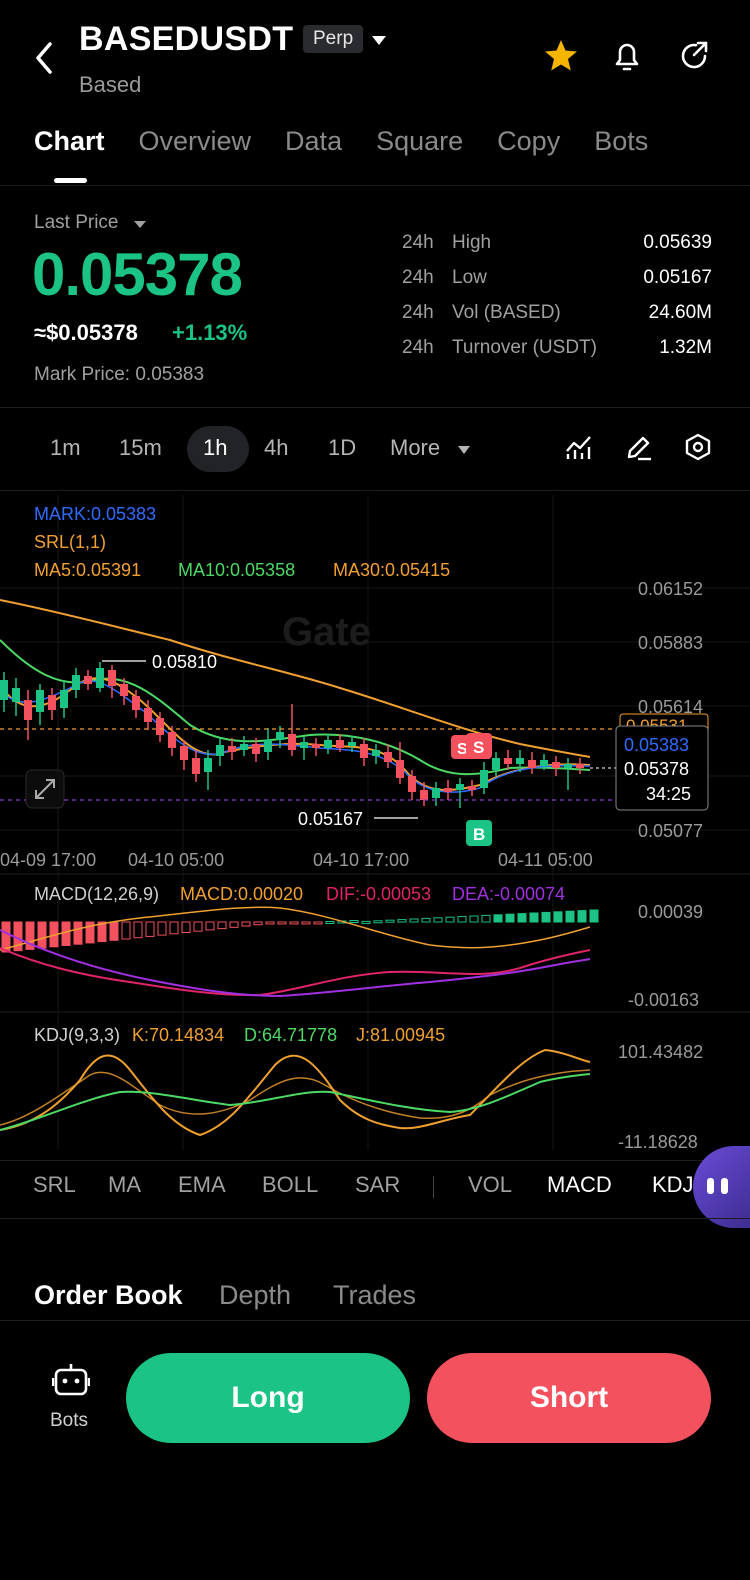 The height and width of the screenshot is (1580, 750). I want to click on indicator-sar: SAR, so click(377, 1185).